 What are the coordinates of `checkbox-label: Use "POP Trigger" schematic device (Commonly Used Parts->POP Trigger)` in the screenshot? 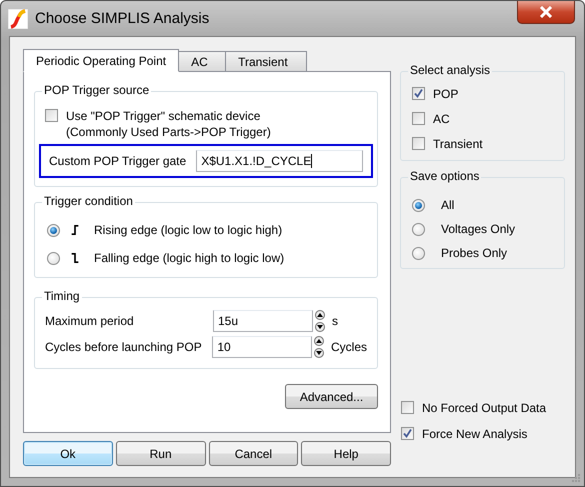 It's located at (168, 124).